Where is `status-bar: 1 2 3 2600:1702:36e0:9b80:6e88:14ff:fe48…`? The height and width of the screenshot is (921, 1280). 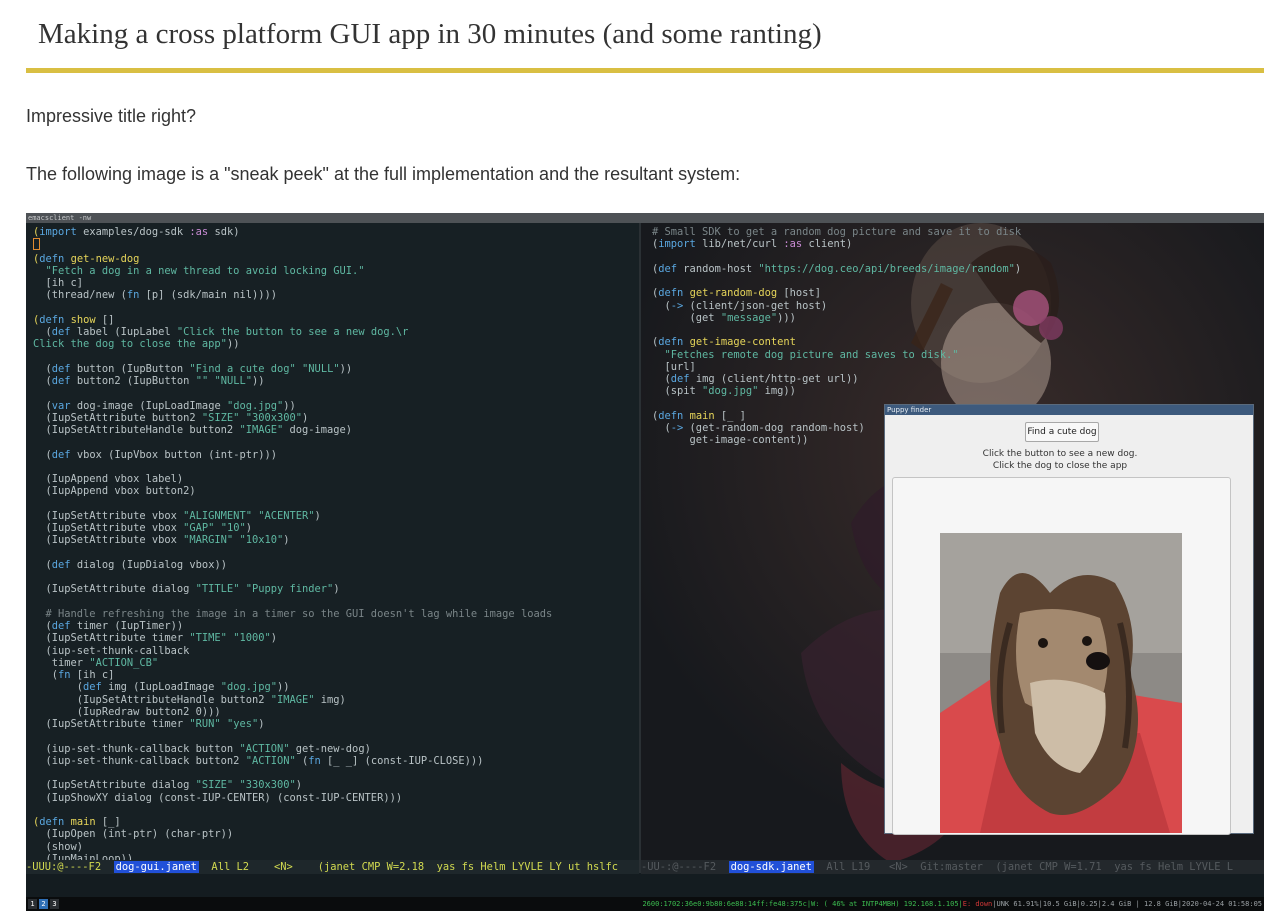 status-bar: 1 2 3 2600:1702:36e0:9b80:6e88:14ff:fe48… is located at coordinates (645, 904).